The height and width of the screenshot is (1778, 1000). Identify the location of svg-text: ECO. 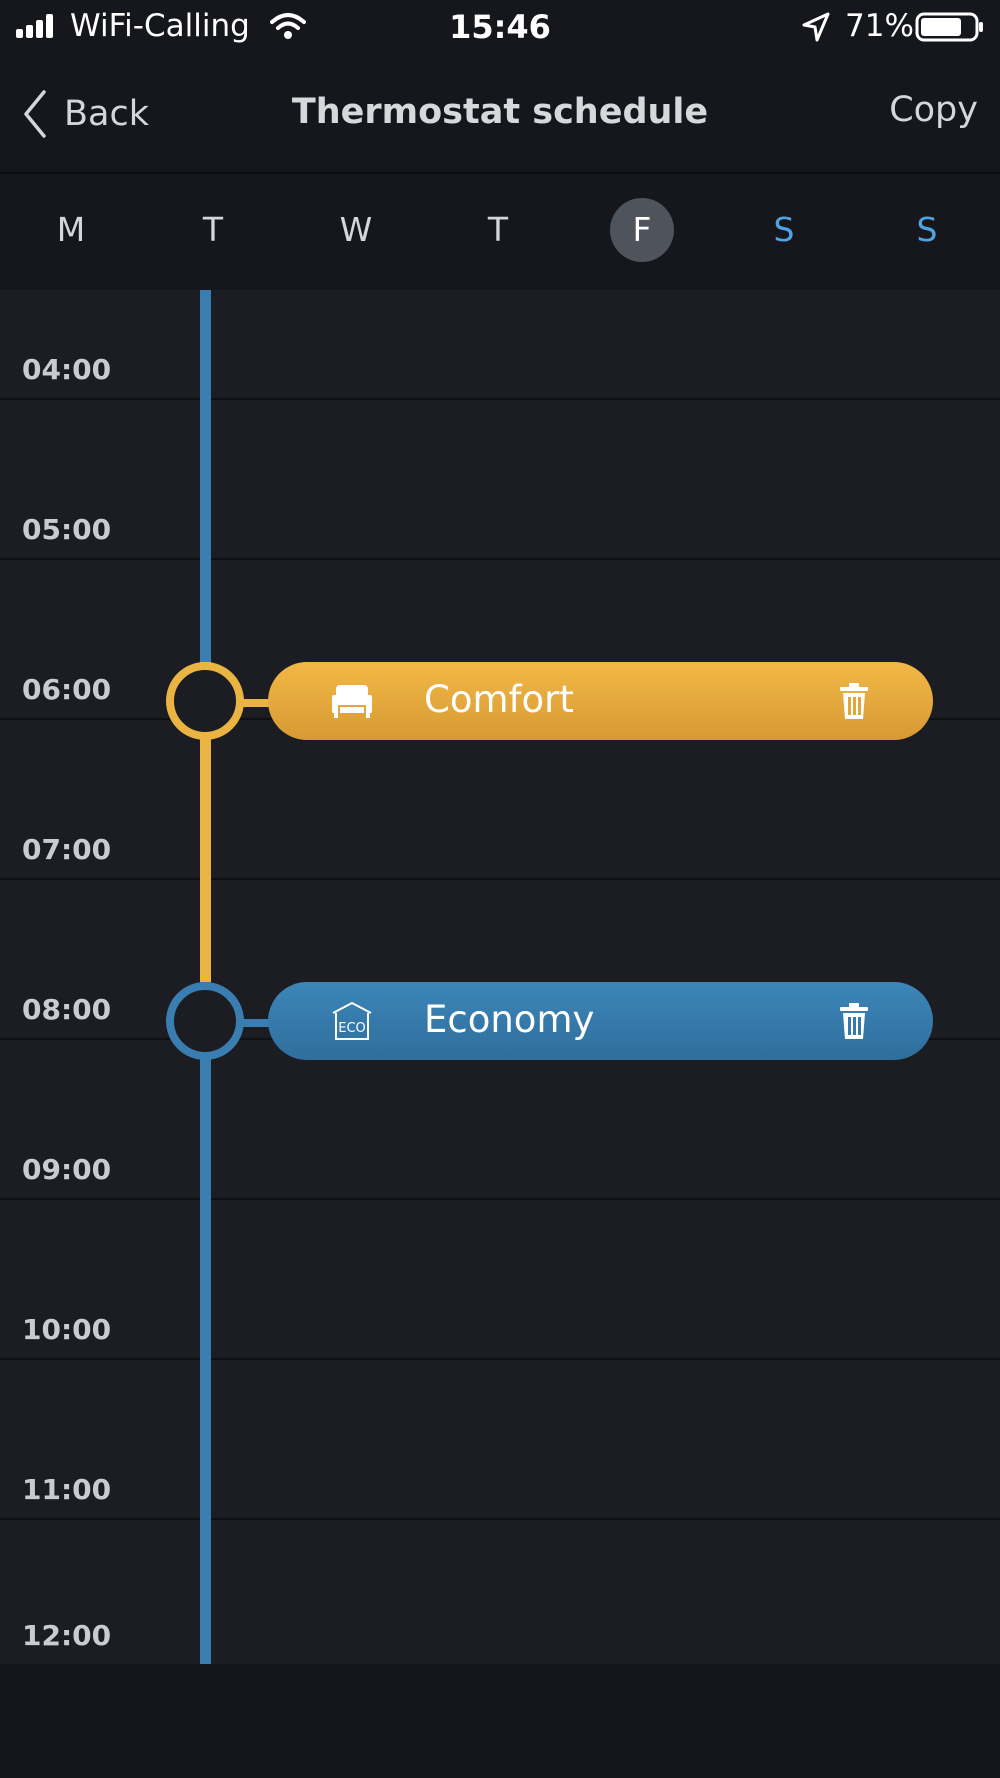
(352, 1028).